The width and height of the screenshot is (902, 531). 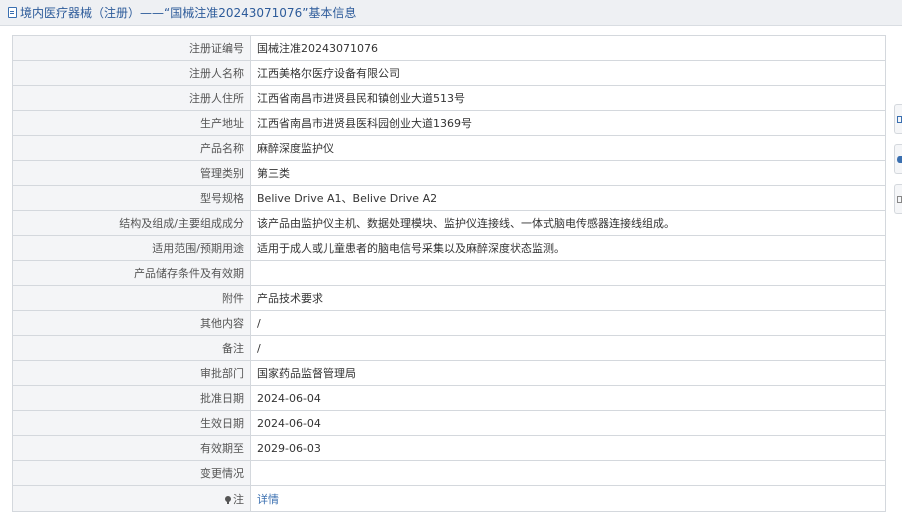 I want to click on table-row: 审批部门 国家药品监督管理局, so click(x=449, y=373).